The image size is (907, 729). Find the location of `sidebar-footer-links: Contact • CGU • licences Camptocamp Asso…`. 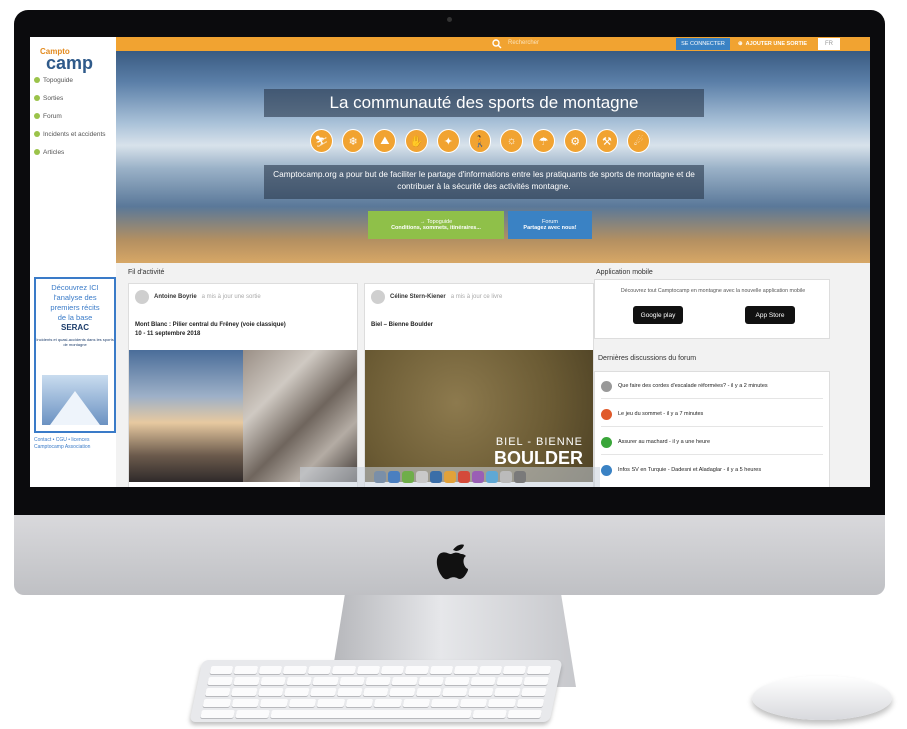

sidebar-footer-links: Contact • CGU • licences Camptocamp Asso… is located at coordinates (74, 444).